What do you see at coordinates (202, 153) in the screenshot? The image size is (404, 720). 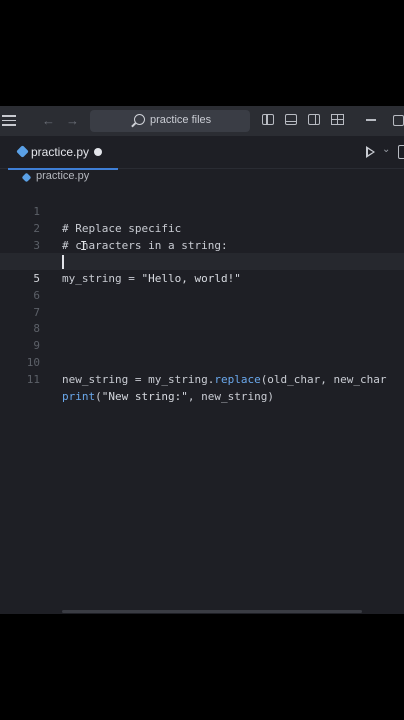 I see `tab-bar: practice.py ⌄` at bounding box center [202, 153].